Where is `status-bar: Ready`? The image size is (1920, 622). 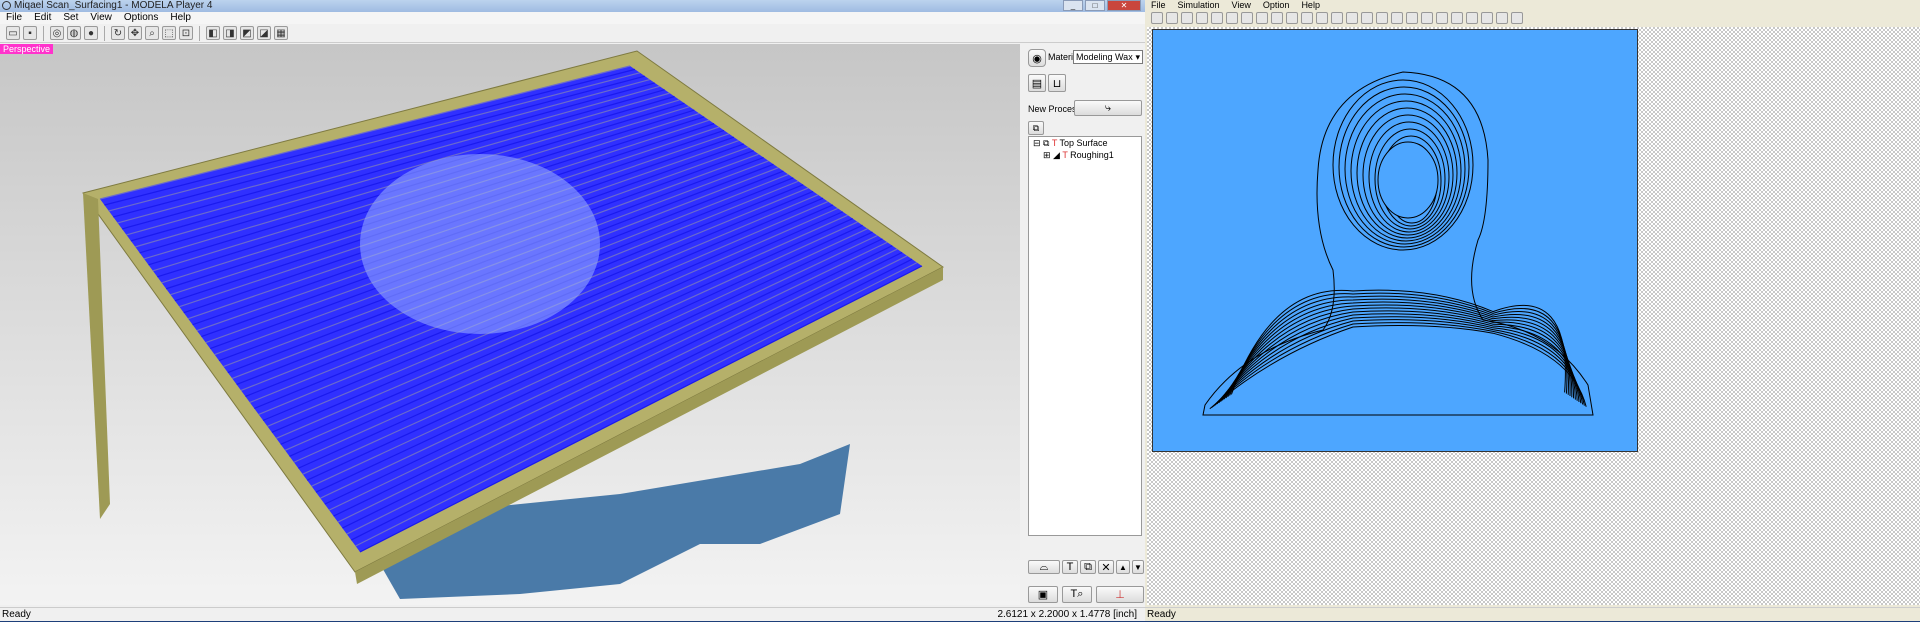 status-bar: Ready is located at coordinates (1532, 614).